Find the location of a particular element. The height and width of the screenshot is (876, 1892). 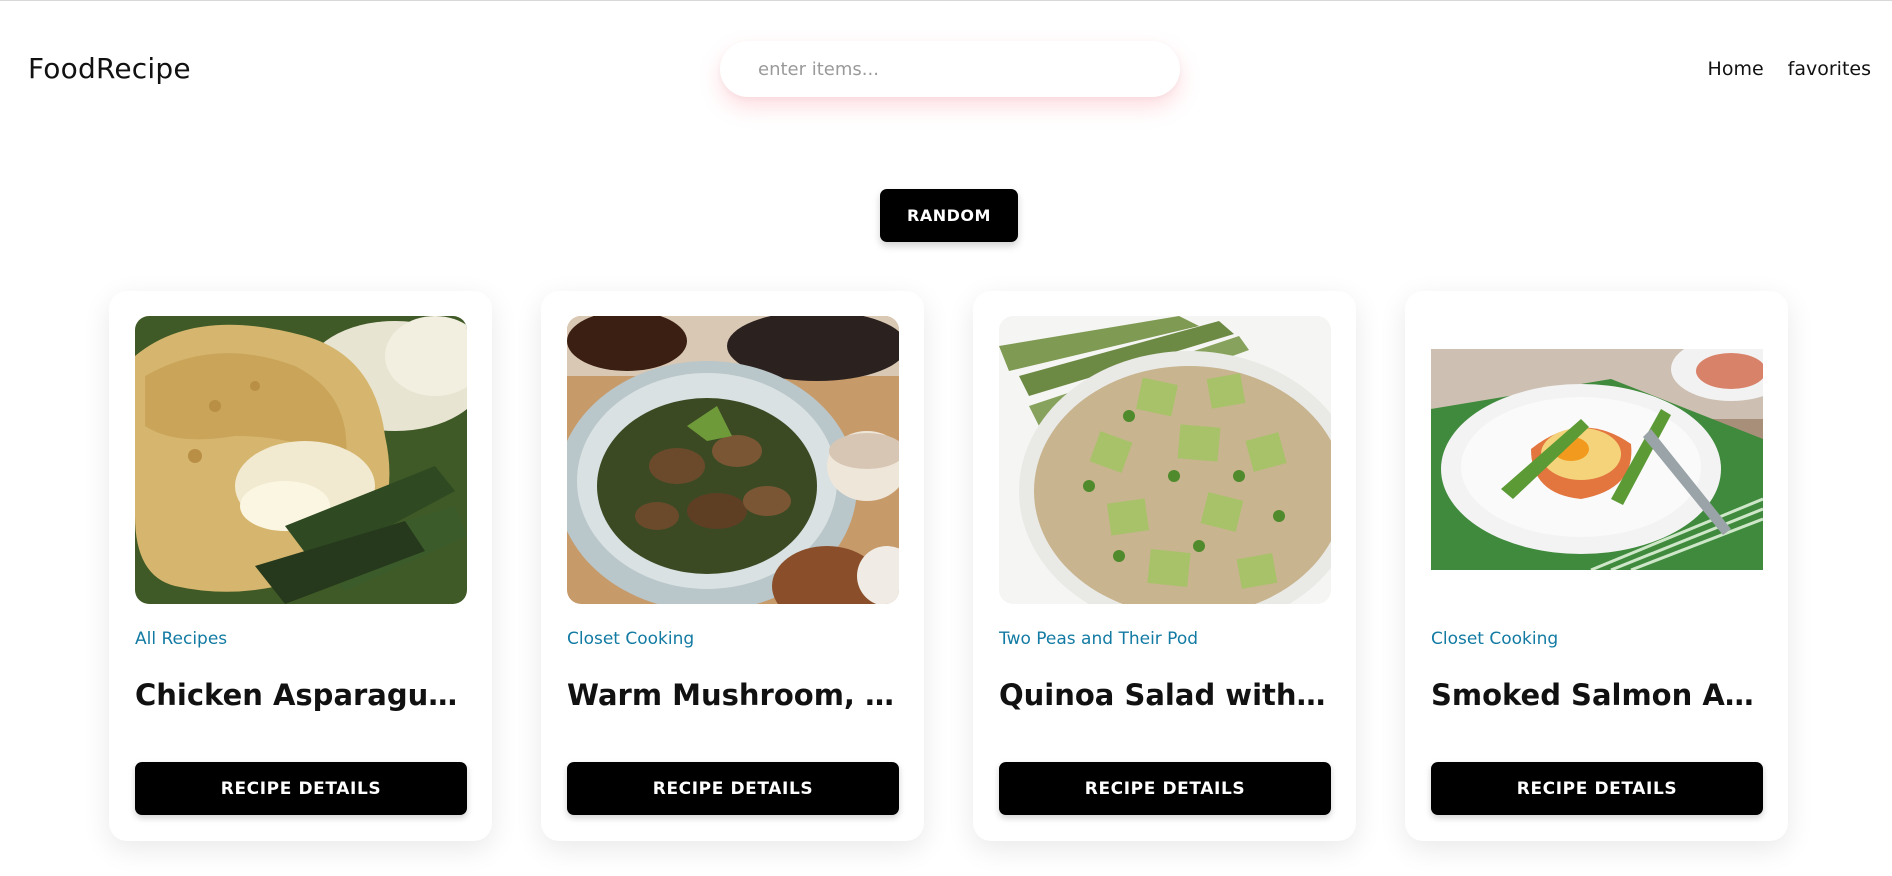

nav-home-link: Home is located at coordinates (1736, 69).